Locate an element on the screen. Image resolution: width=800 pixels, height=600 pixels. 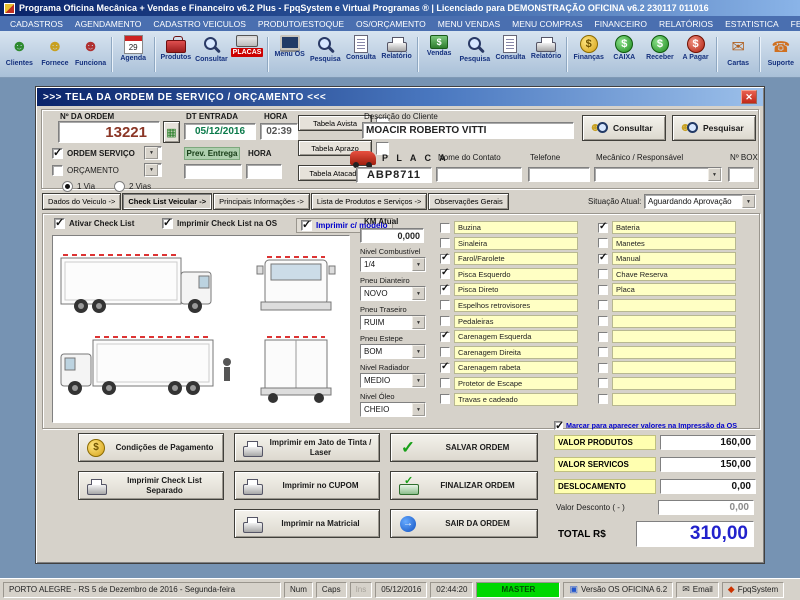
print-checklist-os-checkbox is located at coordinates (167, 222).